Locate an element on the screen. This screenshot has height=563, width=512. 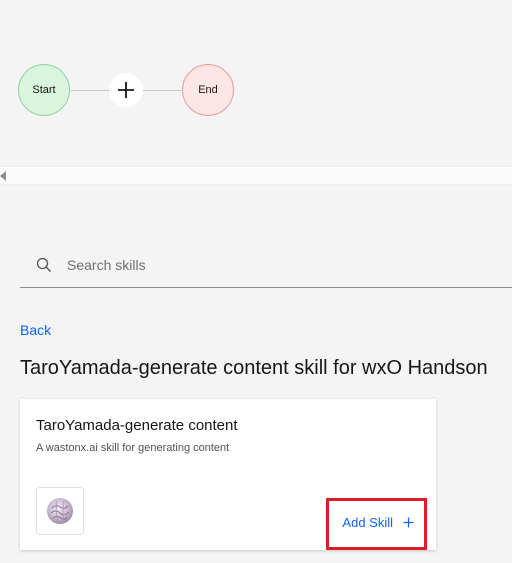
scroll-left-arrow-icon is located at coordinates (3, 176).